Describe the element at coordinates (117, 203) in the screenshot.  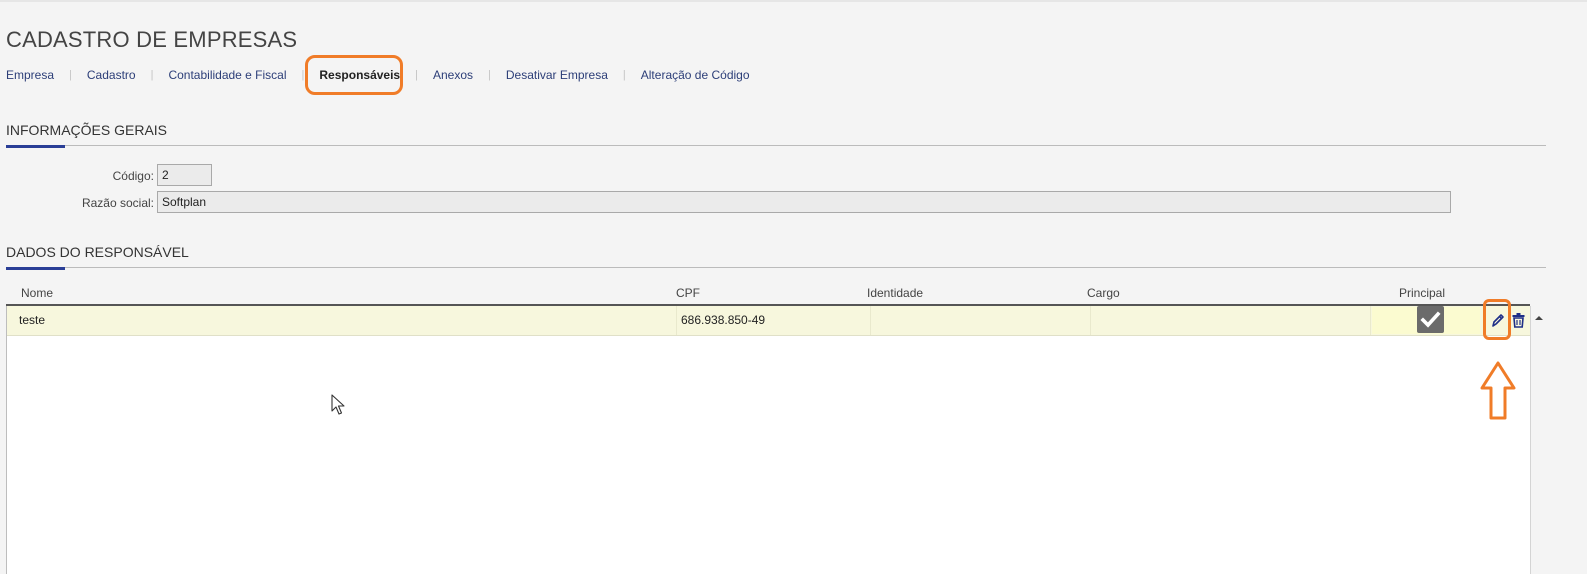
I see `company-name-label: Razão social:` at that location.